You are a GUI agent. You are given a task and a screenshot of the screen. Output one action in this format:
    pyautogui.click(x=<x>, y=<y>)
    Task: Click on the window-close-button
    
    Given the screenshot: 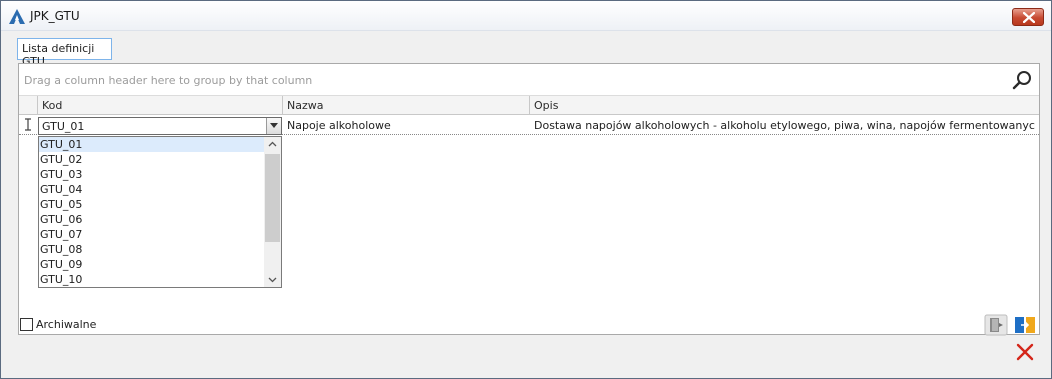 What is the action you would take?
    pyautogui.click(x=1028, y=17)
    